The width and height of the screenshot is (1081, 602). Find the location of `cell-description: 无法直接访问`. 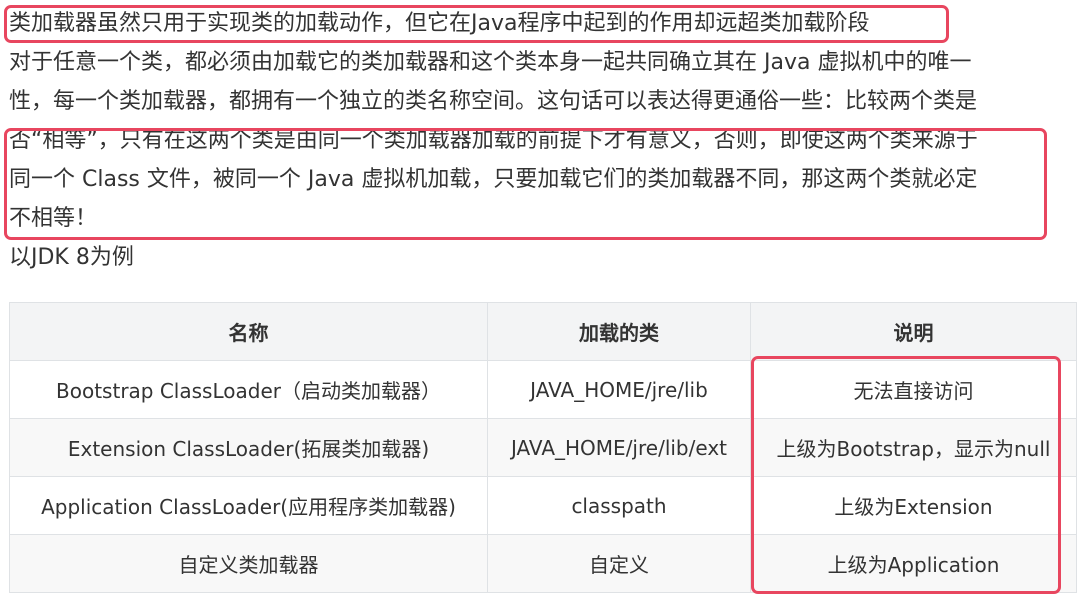

cell-description: 无法直接访问 is located at coordinates (913, 389).